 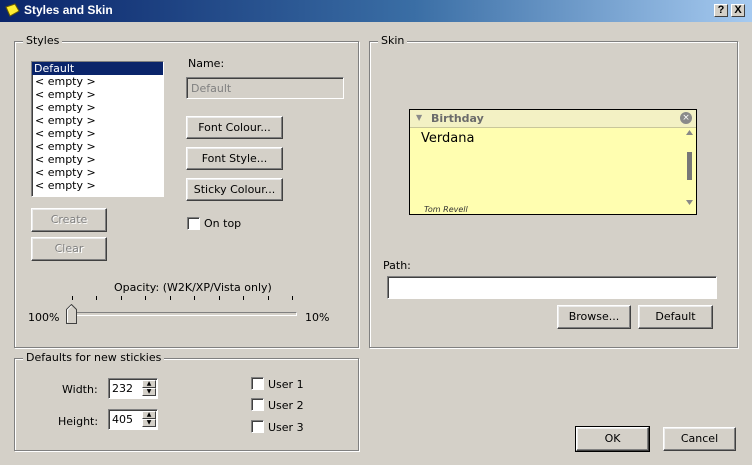 I want to click on opacity-slider-thumb, so click(x=71, y=314).